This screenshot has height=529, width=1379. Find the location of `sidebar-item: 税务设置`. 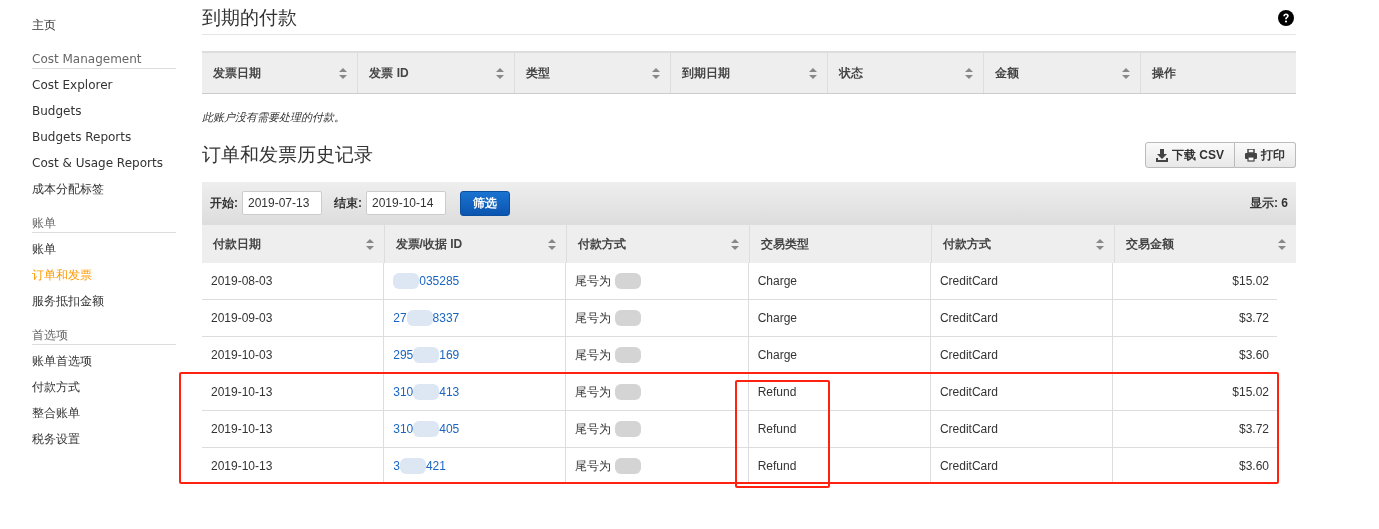

sidebar-item: 税务设置 is located at coordinates (104, 440).